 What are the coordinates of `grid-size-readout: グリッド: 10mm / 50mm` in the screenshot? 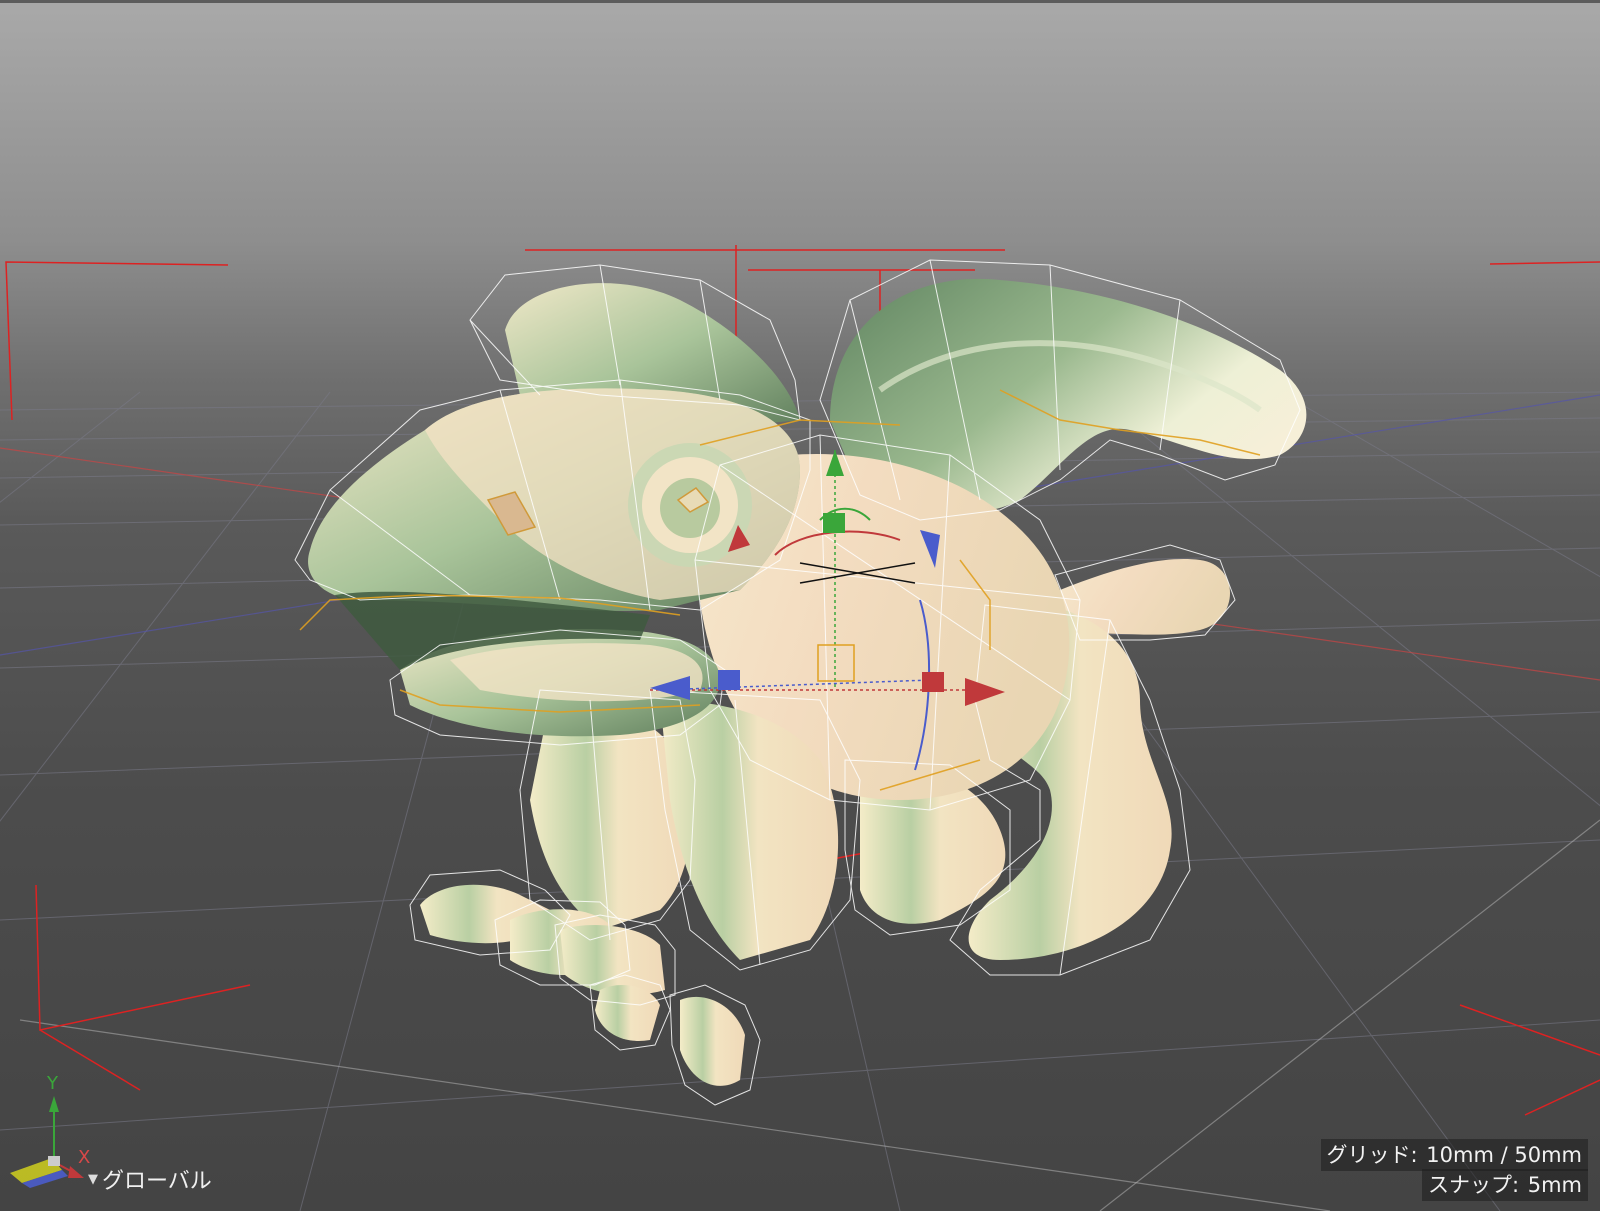 It's located at (1454, 1155).